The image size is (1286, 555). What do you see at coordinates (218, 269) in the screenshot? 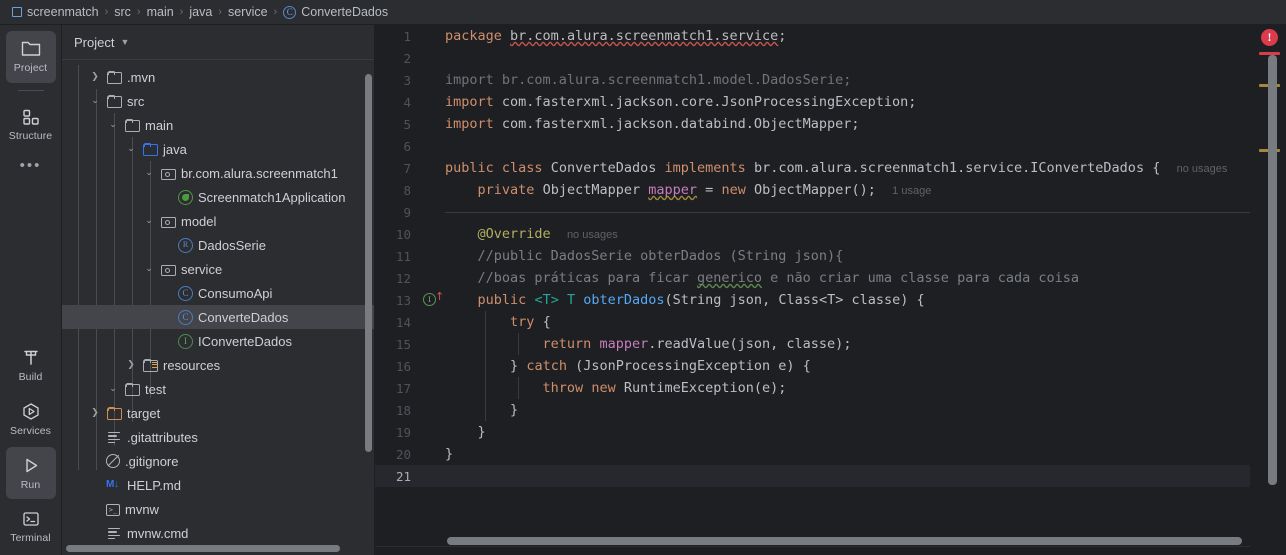
I see `tree-item-service: ⌄ service` at bounding box center [218, 269].